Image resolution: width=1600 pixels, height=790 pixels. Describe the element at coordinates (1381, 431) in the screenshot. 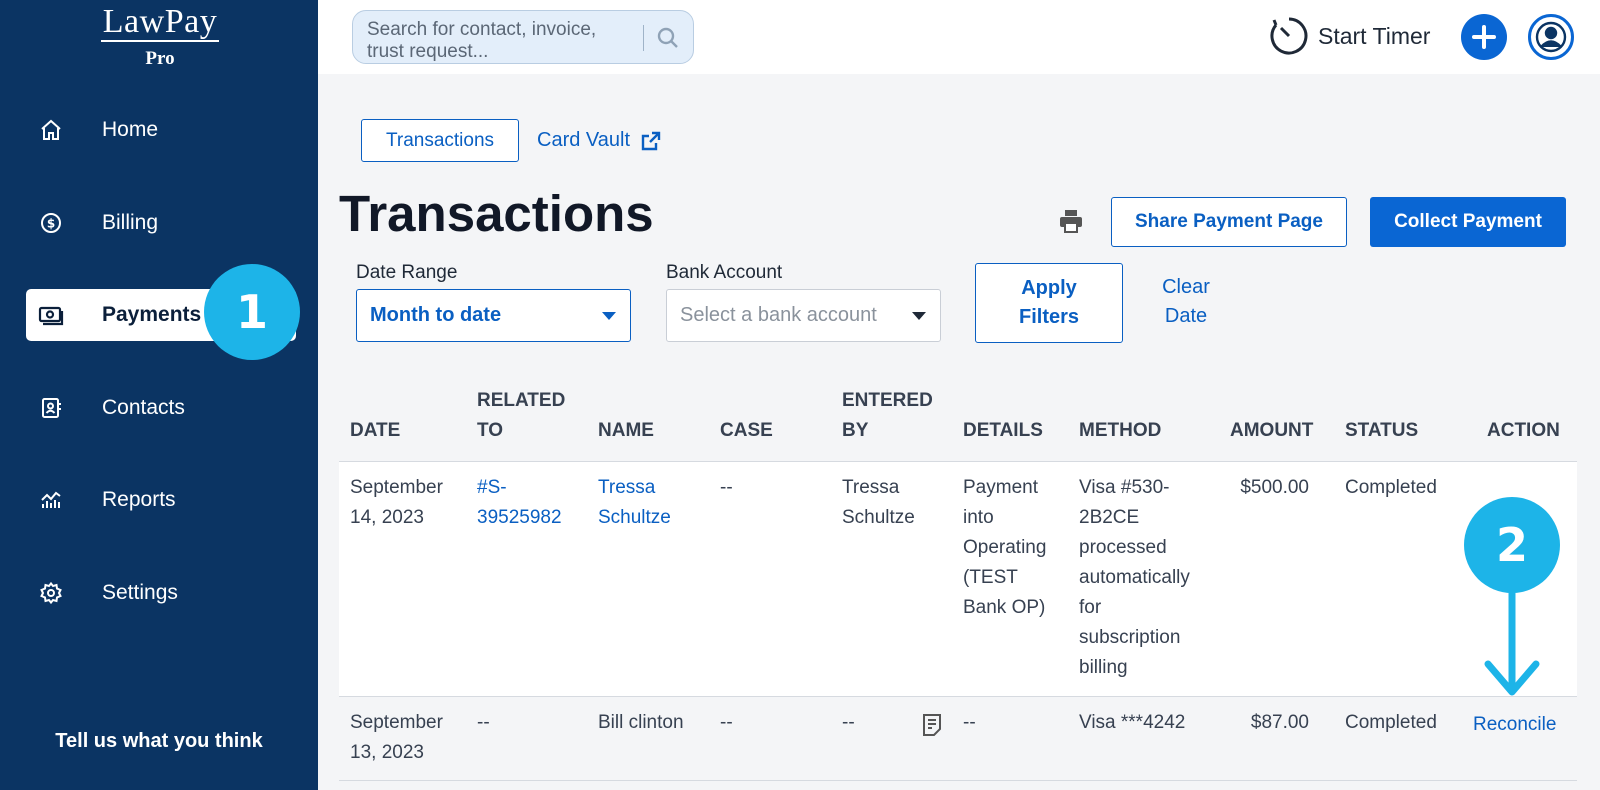

I see `header-status: STATUS` at that location.